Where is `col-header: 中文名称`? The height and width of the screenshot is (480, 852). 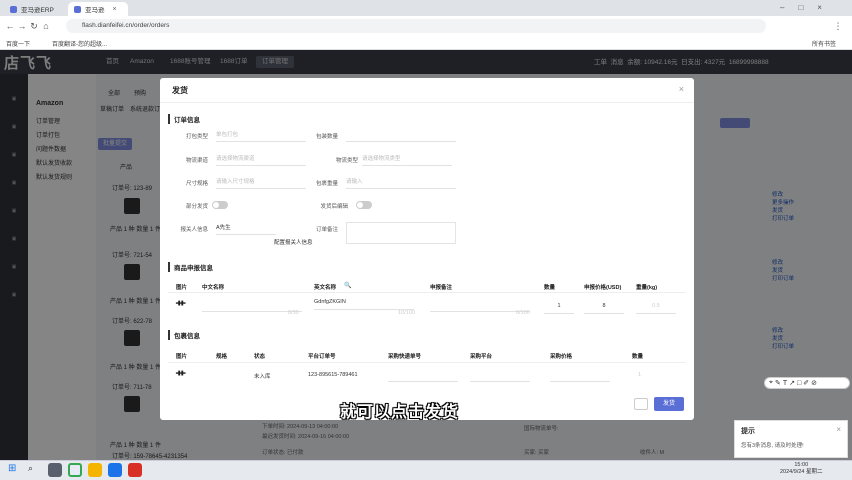 col-header: 中文名称 is located at coordinates (213, 288).